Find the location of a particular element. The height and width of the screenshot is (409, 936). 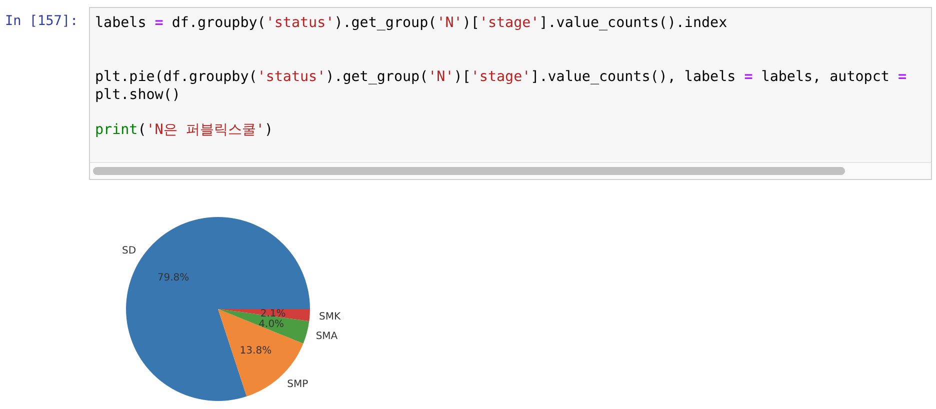

code-line: labels = df.groupby('status').get_group('N')['stage'].value_counts().index is located at coordinates (411, 23).